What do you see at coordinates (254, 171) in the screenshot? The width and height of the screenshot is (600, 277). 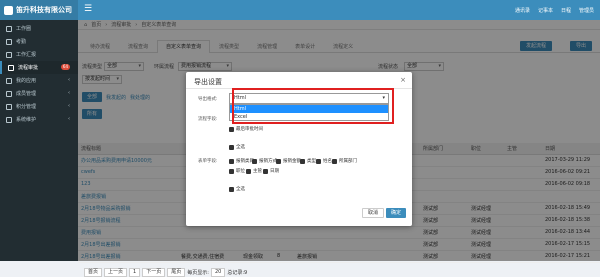 I see `checkbox-field: 主管` at bounding box center [254, 171].